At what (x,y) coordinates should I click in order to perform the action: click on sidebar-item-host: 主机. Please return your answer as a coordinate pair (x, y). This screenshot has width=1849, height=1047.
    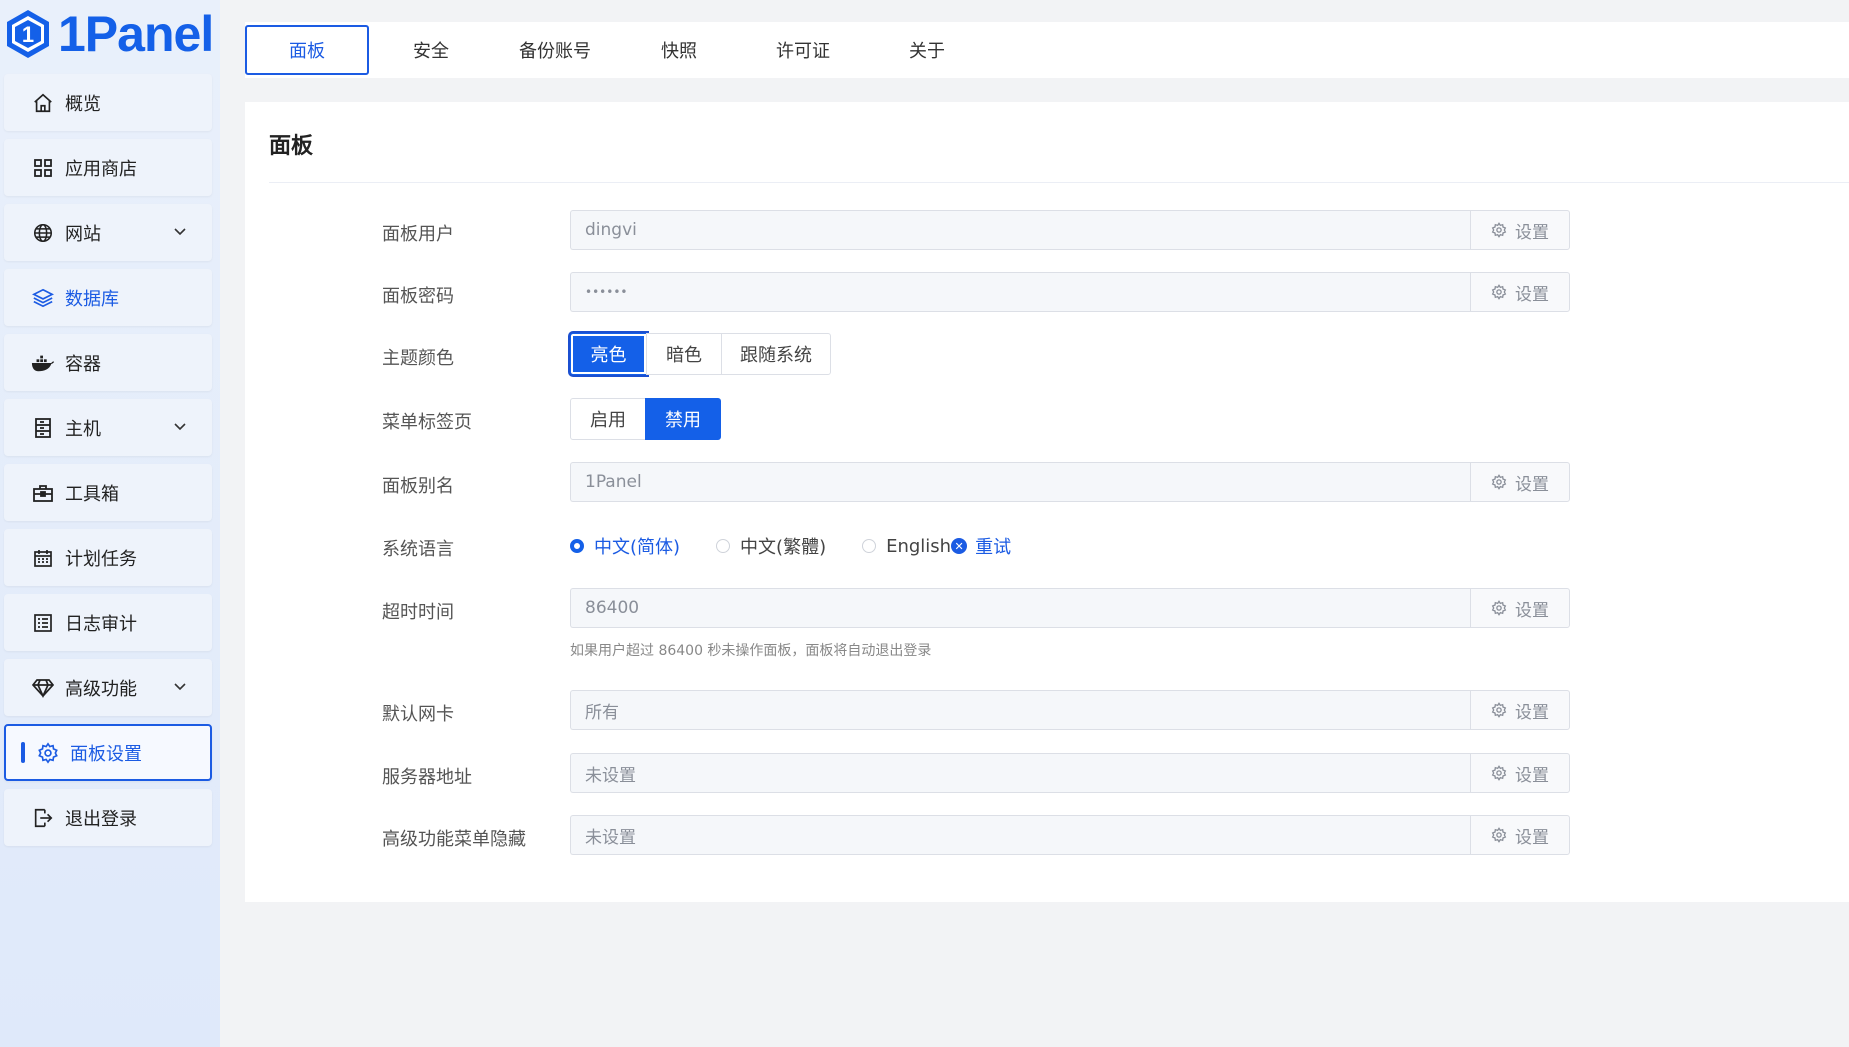
    Looking at the image, I should click on (108, 427).